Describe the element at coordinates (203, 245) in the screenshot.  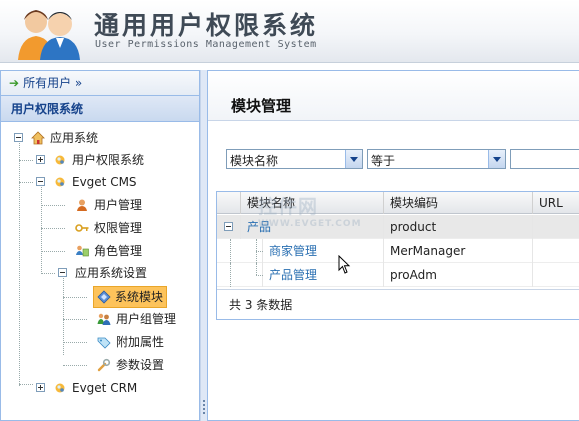
I see `panel-splitter` at that location.